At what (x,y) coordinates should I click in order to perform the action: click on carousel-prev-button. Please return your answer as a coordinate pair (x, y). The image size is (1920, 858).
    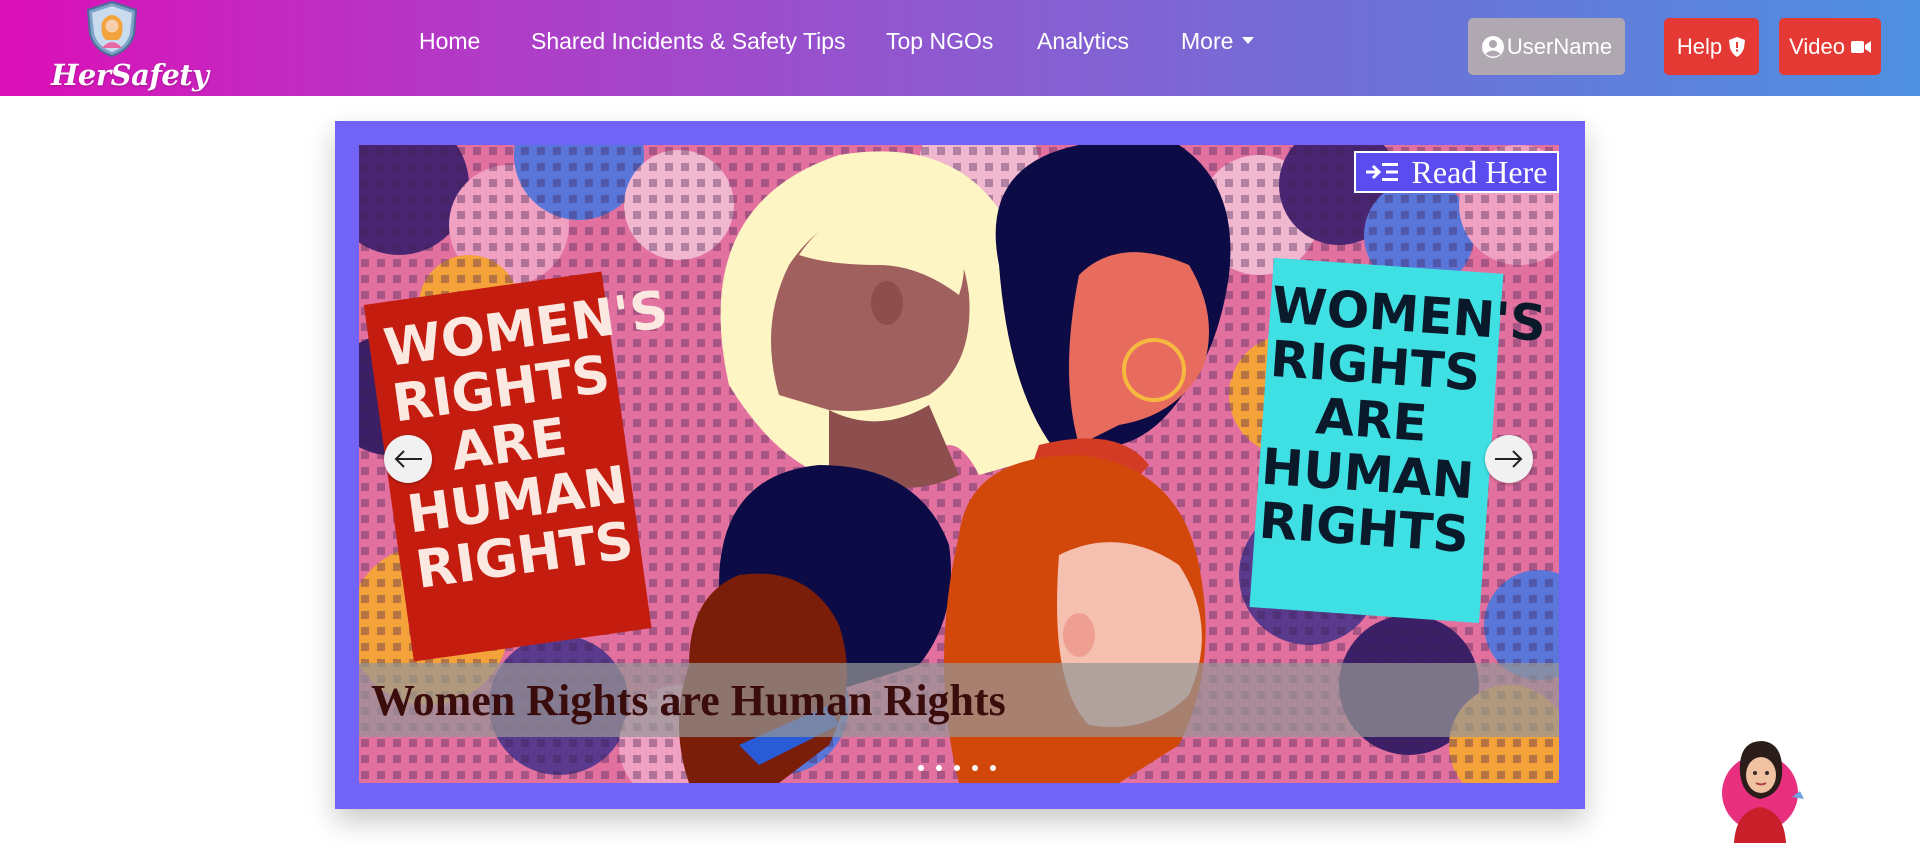
    Looking at the image, I should click on (408, 459).